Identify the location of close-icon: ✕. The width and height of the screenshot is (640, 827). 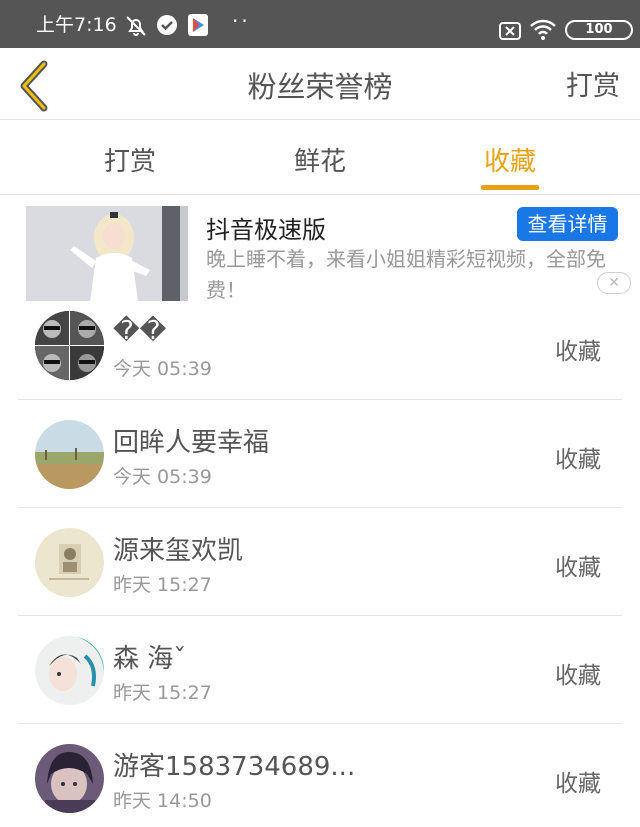
(614, 283).